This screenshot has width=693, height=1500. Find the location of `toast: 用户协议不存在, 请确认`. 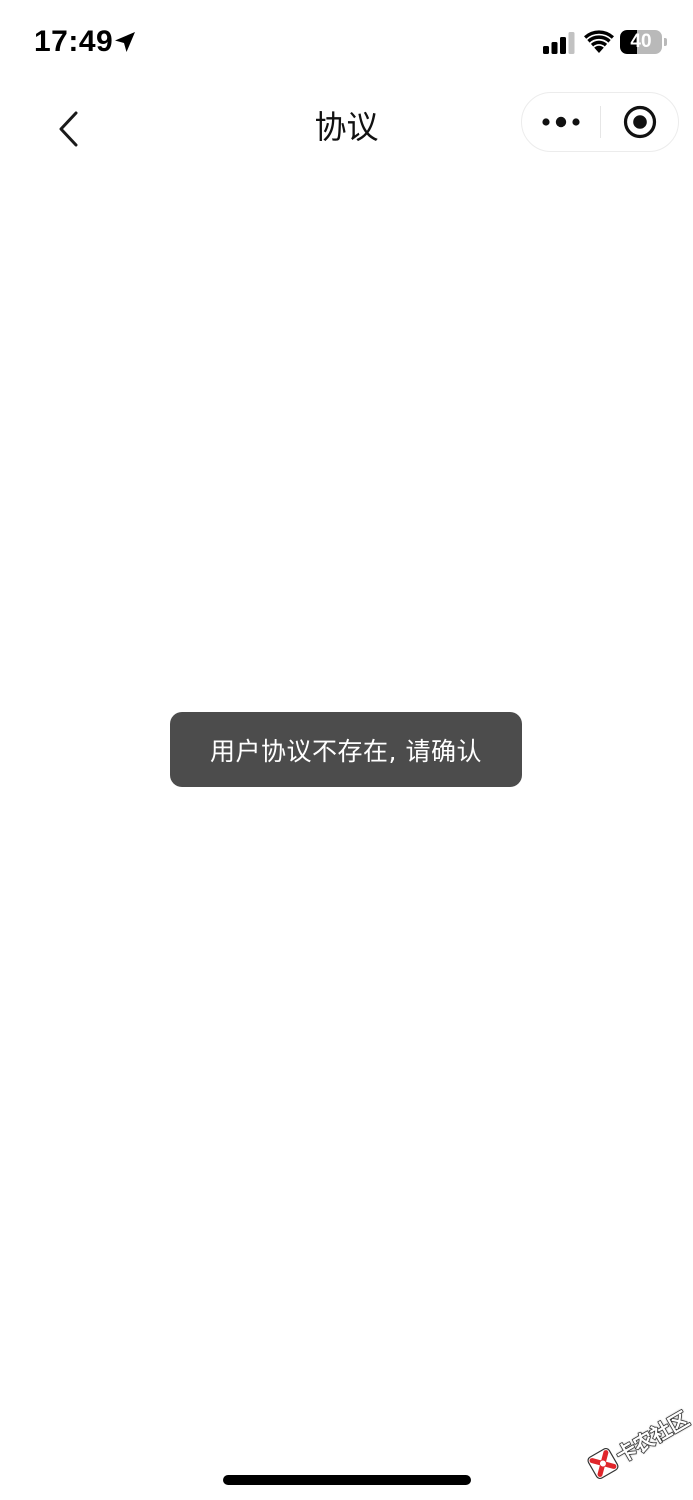

toast: 用户协议不存在, 请确认 is located at coordinates (346, 749).